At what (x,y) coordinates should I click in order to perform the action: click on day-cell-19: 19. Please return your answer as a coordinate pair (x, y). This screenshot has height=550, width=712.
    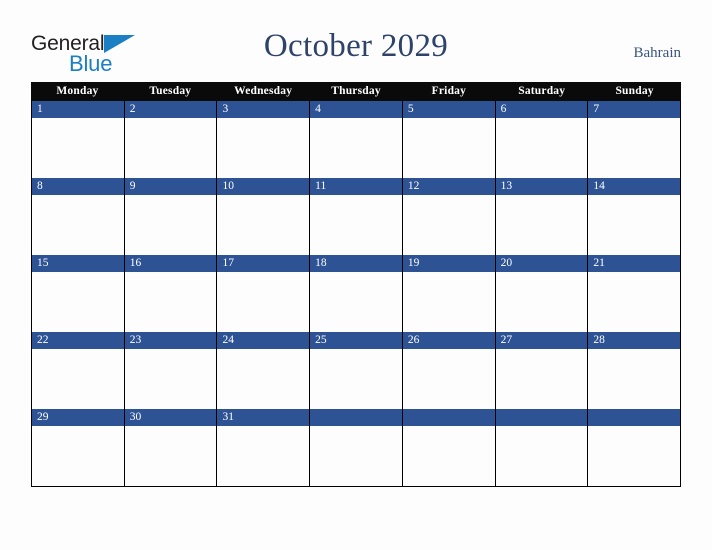
    Looking at the image, I should click on (449, 293).